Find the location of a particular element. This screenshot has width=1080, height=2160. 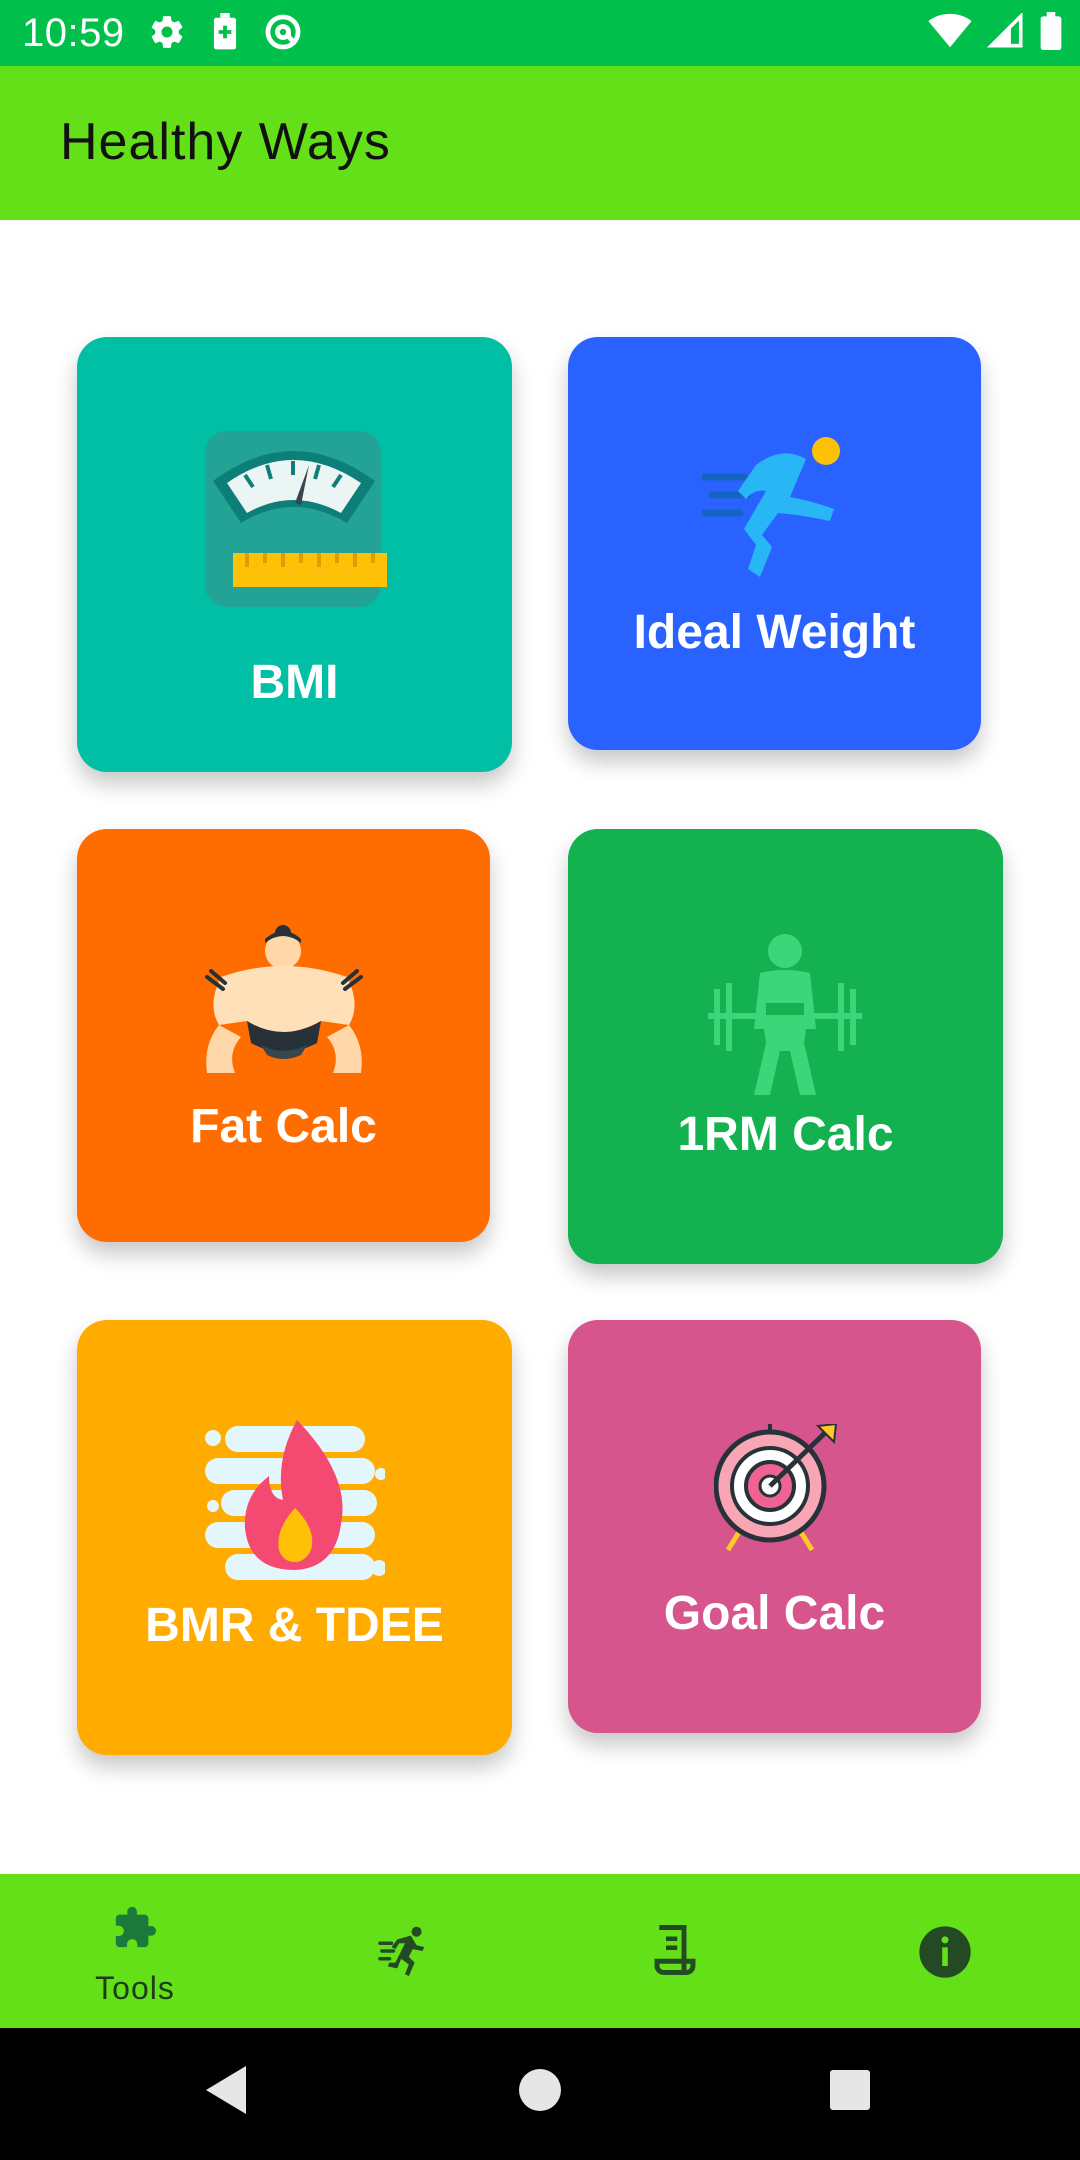

at-sign-icon is located at coordinates (283, 32).